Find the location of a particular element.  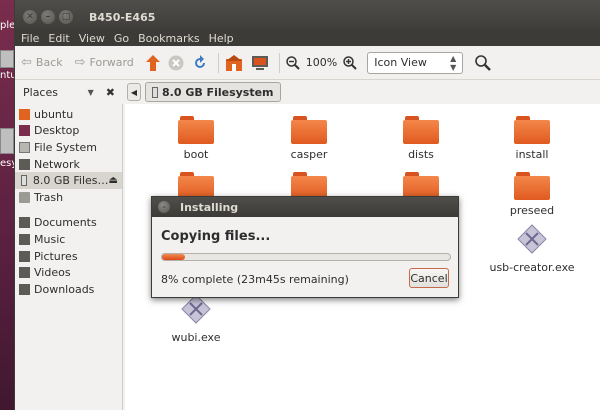

sidebar-item-label: Downloads is located at coordinates (64, 289).